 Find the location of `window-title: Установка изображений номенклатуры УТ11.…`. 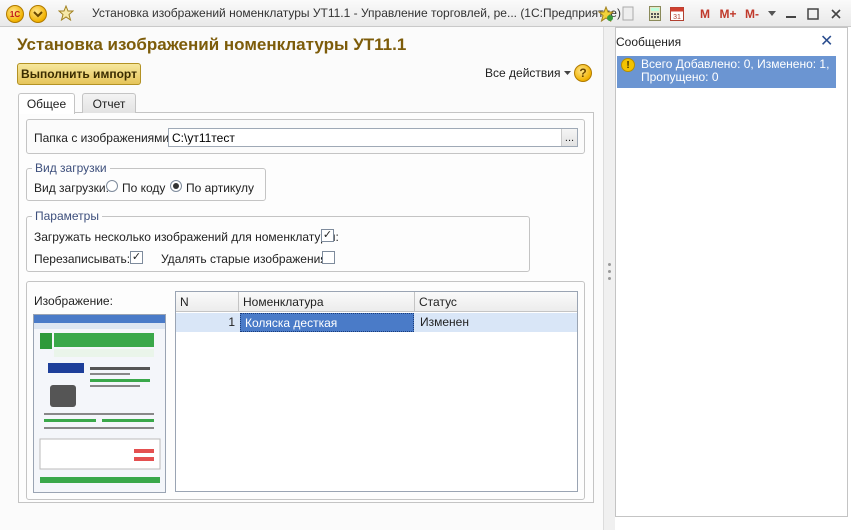

window-title: Установка изображений номенклатуры УТ11.… is located at coordinates (356, 13).